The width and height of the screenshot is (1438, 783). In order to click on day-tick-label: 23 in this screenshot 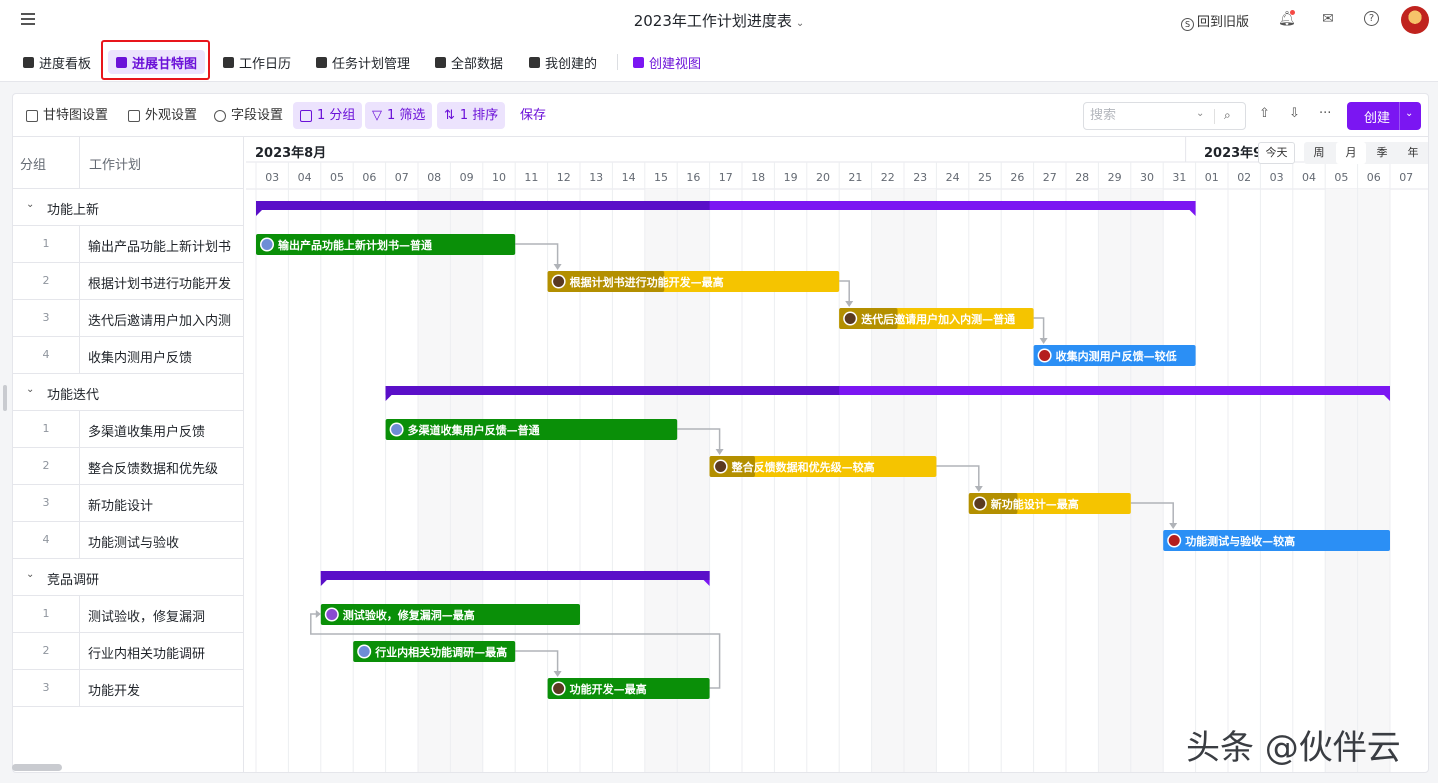, I will do `click(920, 177)`.